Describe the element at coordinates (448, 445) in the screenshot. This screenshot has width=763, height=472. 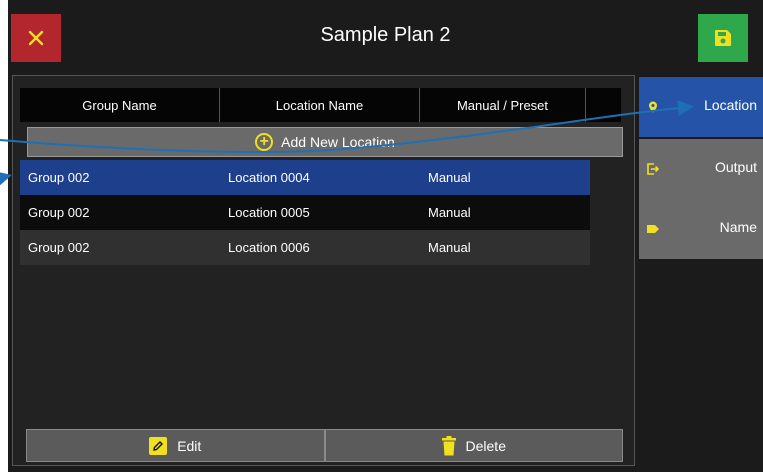
I see `trash-icon` at that location.